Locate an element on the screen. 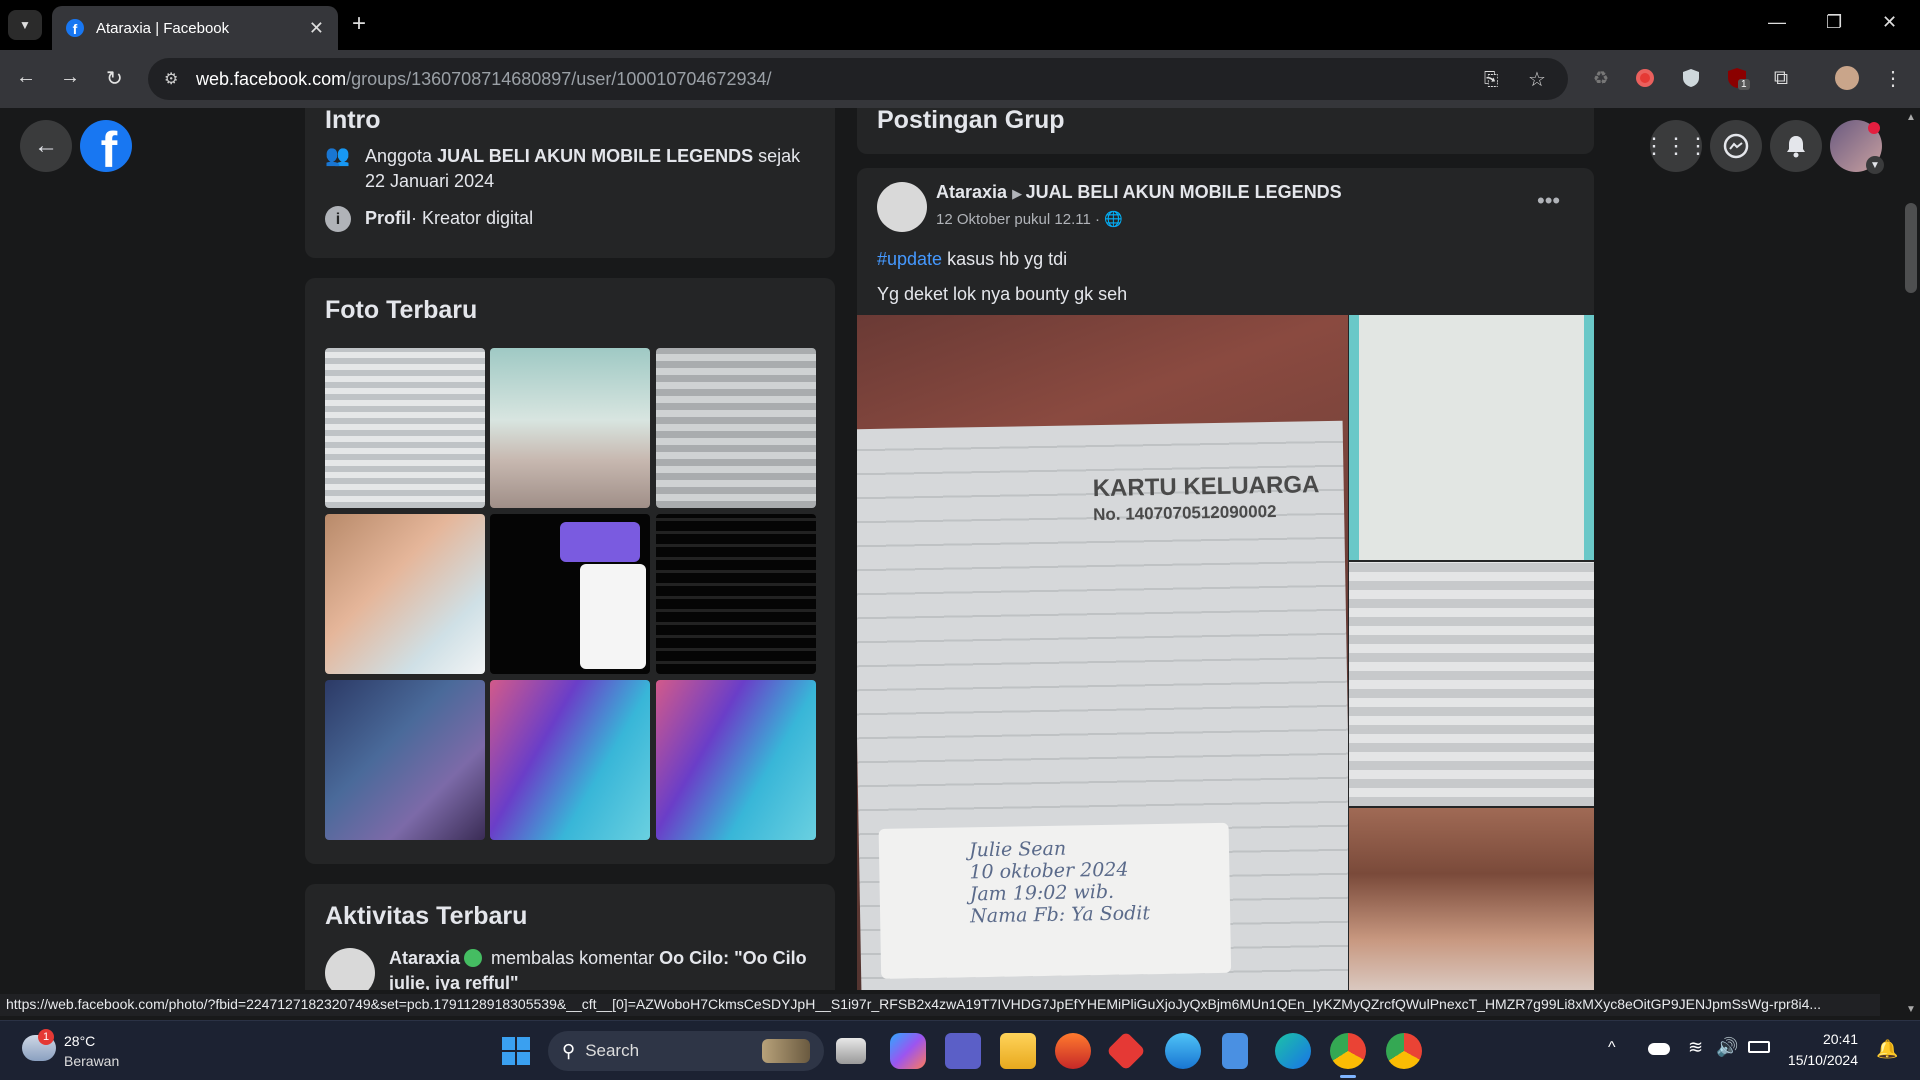 This screenshot has height=1080, width=1920. clock-date: 15/10/2024 is located at coordinates (1821, 1060).